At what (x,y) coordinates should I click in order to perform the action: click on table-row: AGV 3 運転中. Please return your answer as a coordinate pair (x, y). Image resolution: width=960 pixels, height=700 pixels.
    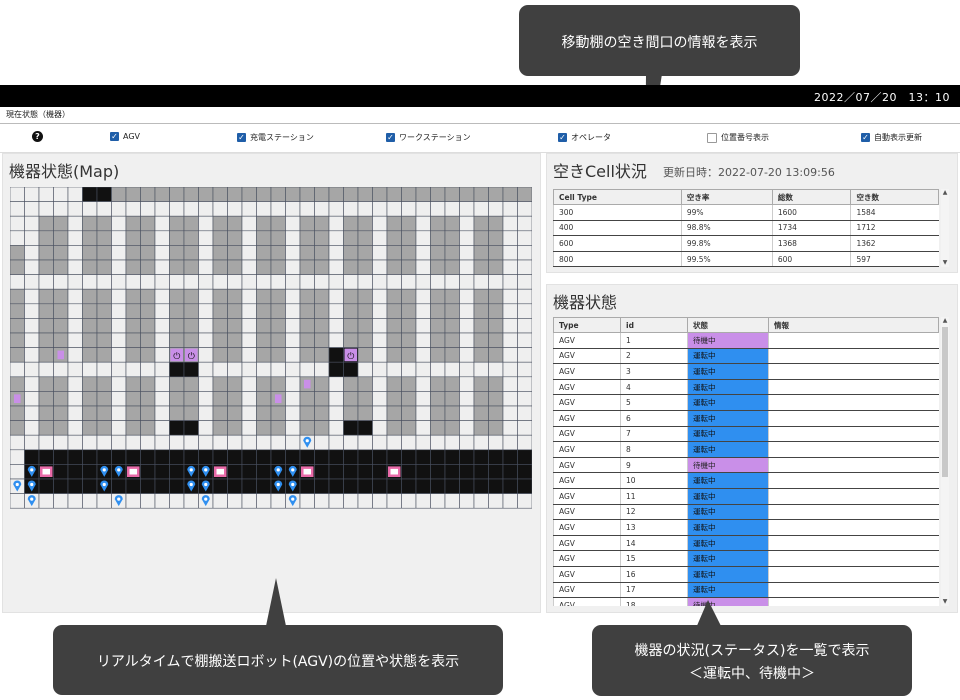
    Looking at the image, I should click on (746, 371).